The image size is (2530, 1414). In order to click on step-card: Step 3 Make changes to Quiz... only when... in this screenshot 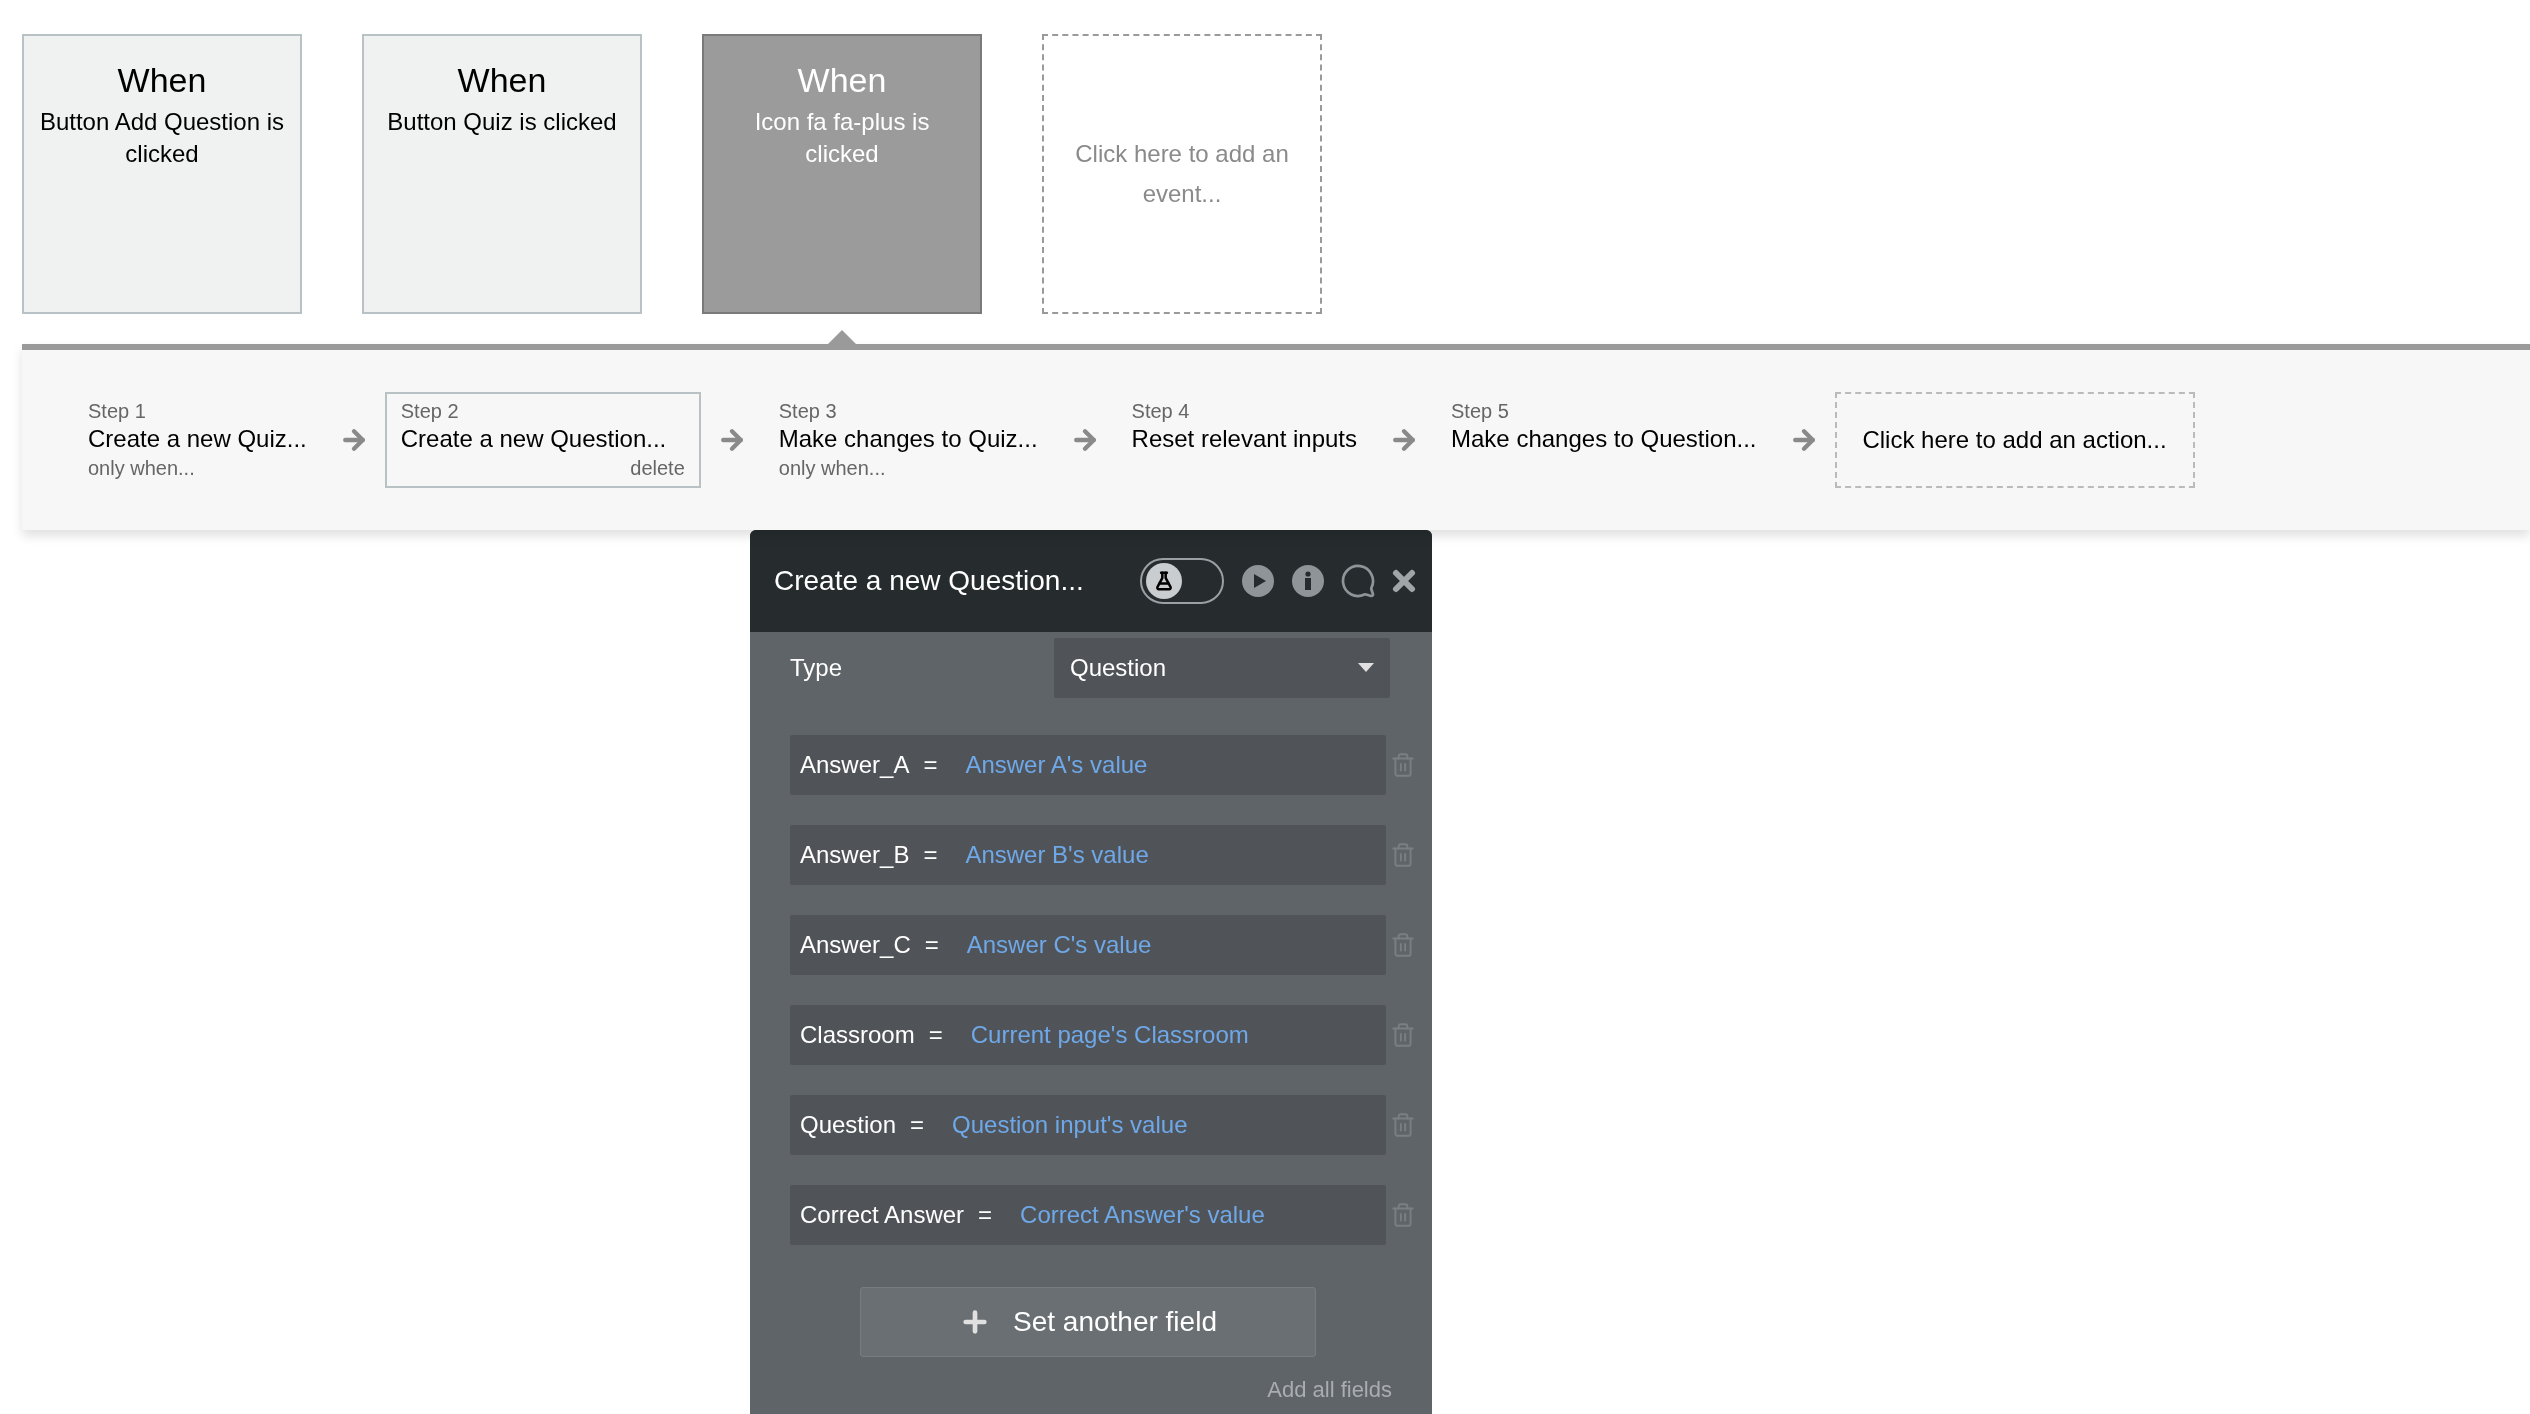, I will do `click(908, 440)`.